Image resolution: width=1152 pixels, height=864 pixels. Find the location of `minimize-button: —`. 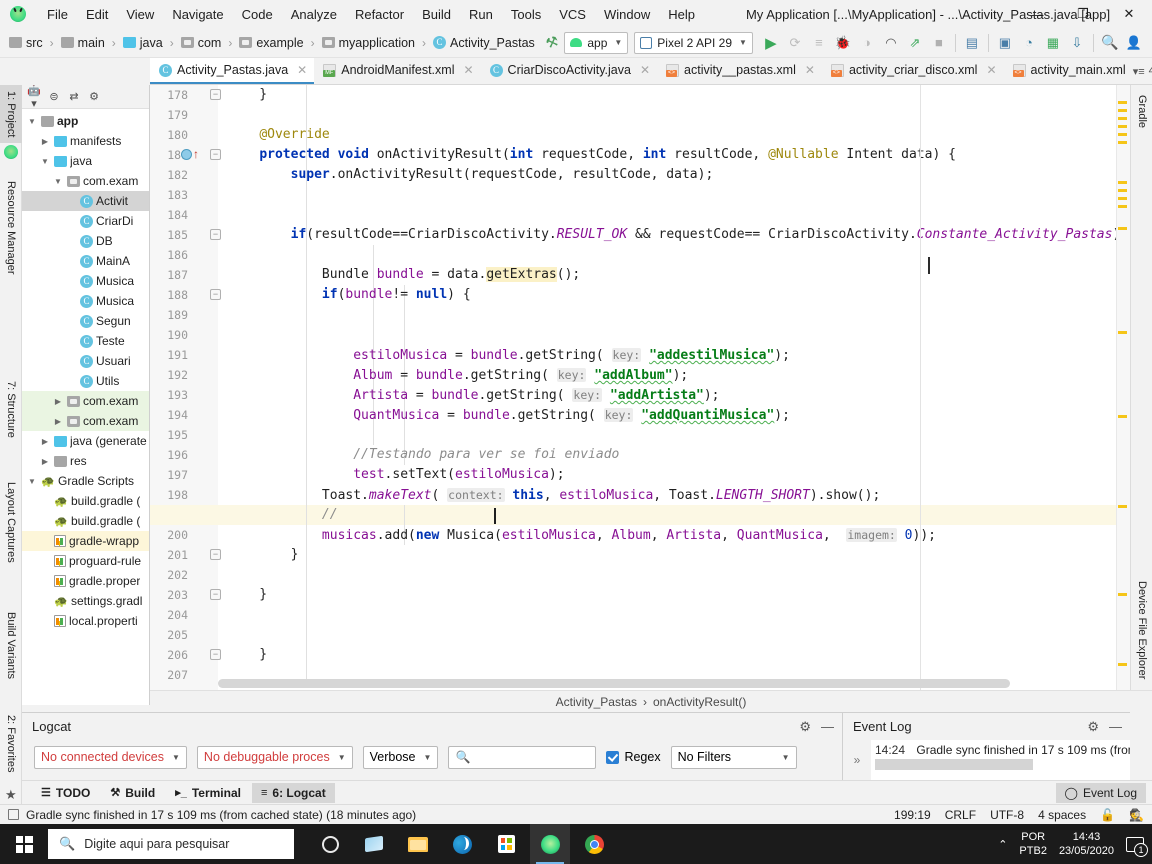

minimize-button: — is located at coordinates (1037, 14).